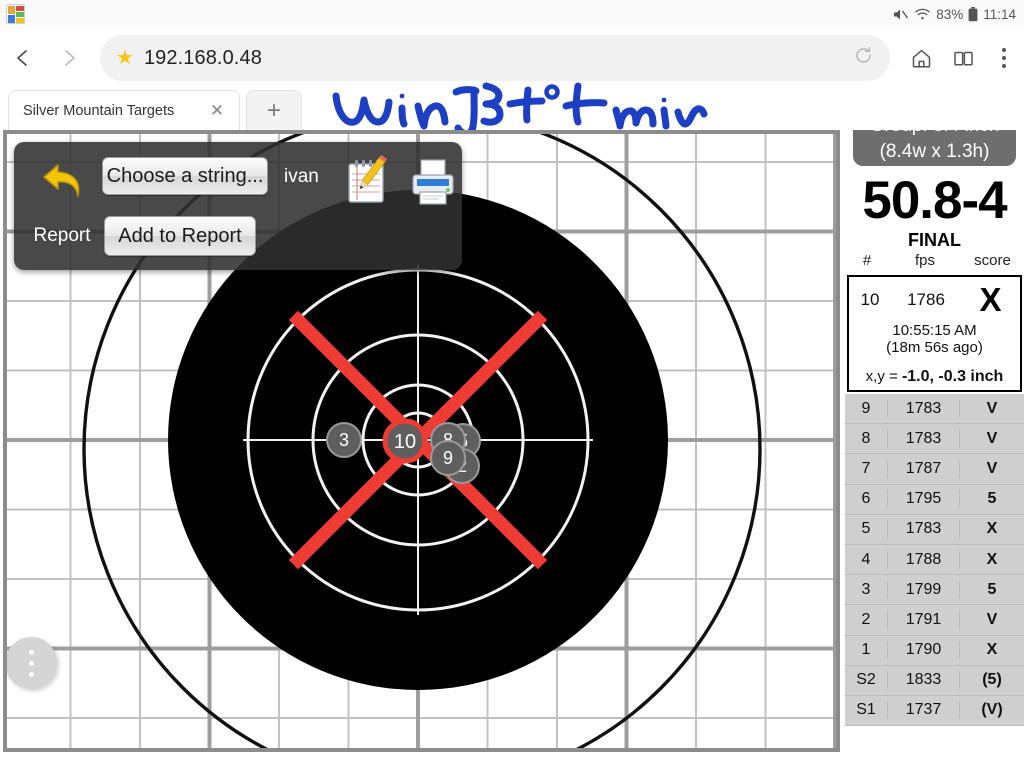  Describe the element at coordinates (992, 260) in the screenshot. I see `column-header-score: score` at that location.